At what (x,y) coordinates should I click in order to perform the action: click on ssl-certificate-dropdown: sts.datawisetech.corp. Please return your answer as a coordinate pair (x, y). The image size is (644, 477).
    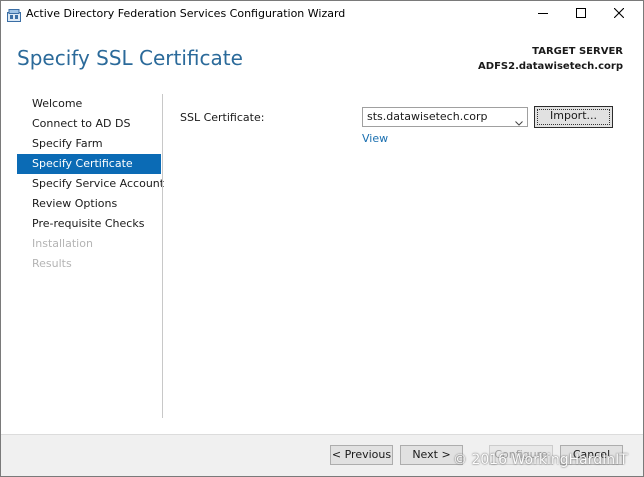
    Looking at the image, I should click on (445, 117).